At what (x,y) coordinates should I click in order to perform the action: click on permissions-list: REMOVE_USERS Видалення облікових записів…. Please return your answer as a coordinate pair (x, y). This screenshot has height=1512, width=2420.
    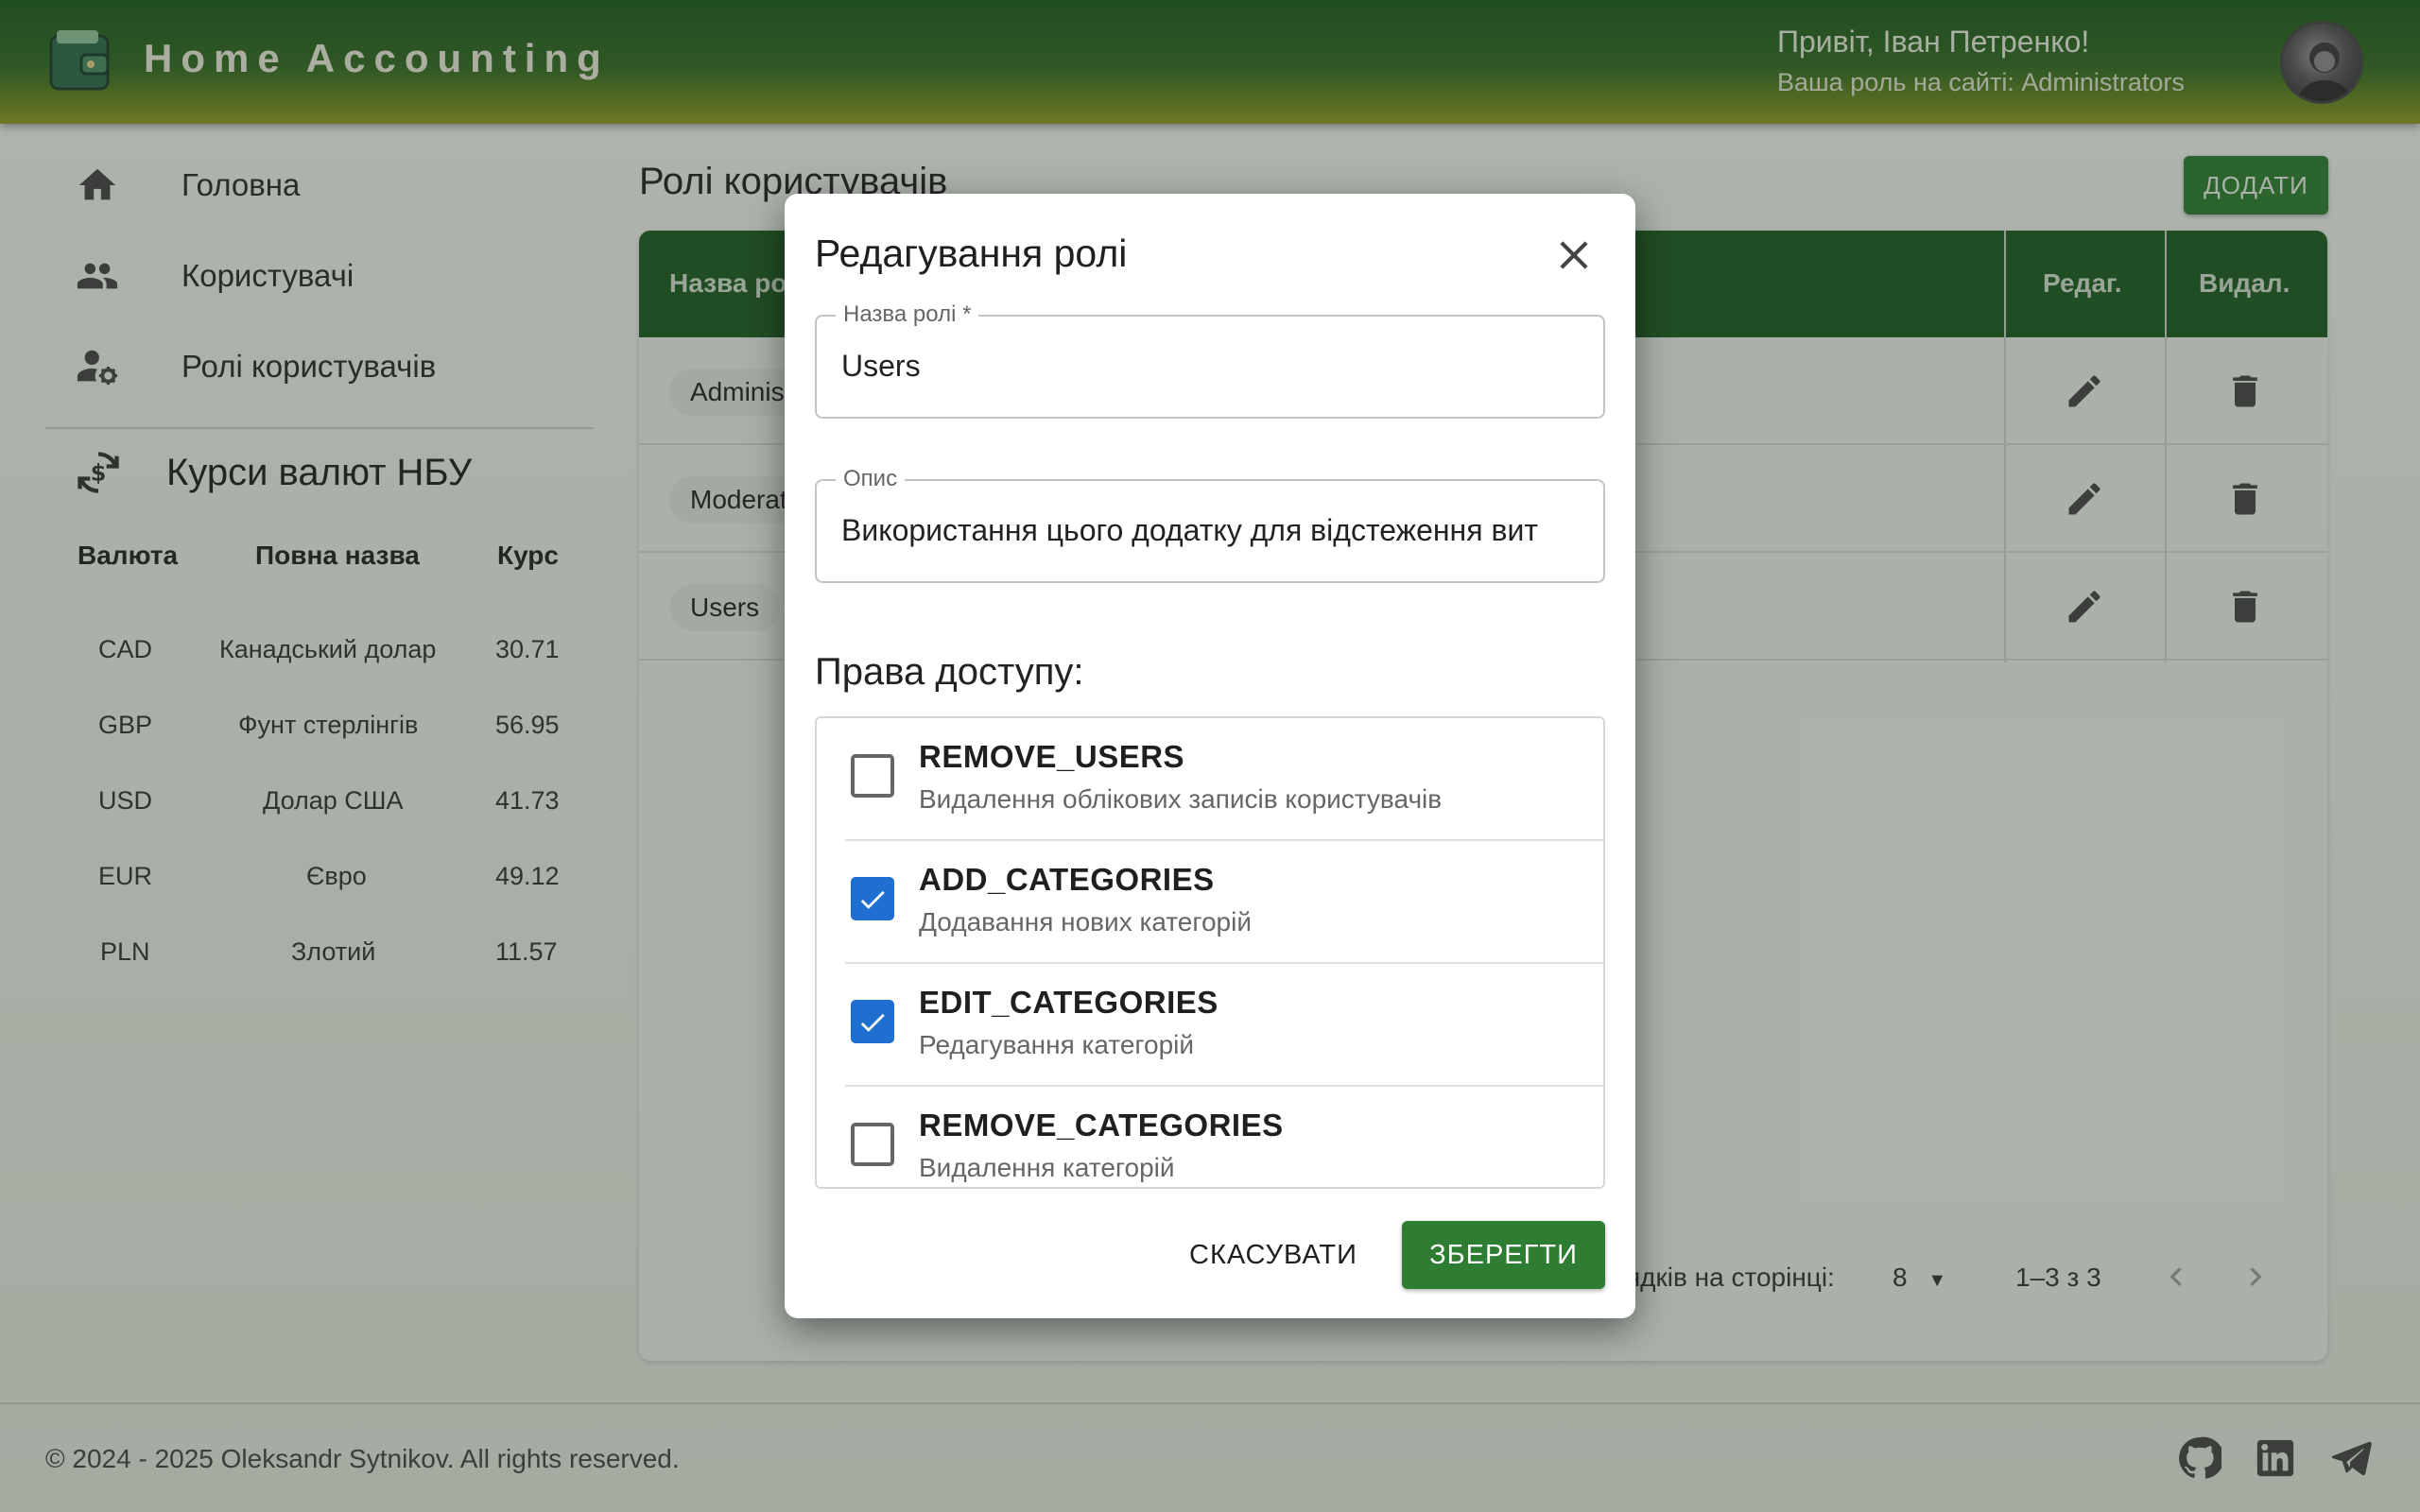
    Looking at the image, I should click on (1210, 952).